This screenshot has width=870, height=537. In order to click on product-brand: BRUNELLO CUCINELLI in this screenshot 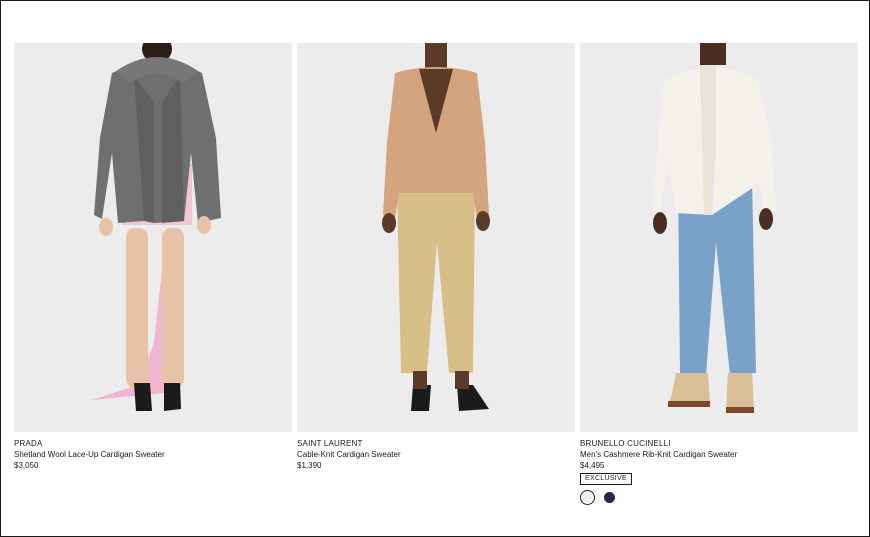, I will do `click(625, 443)`.